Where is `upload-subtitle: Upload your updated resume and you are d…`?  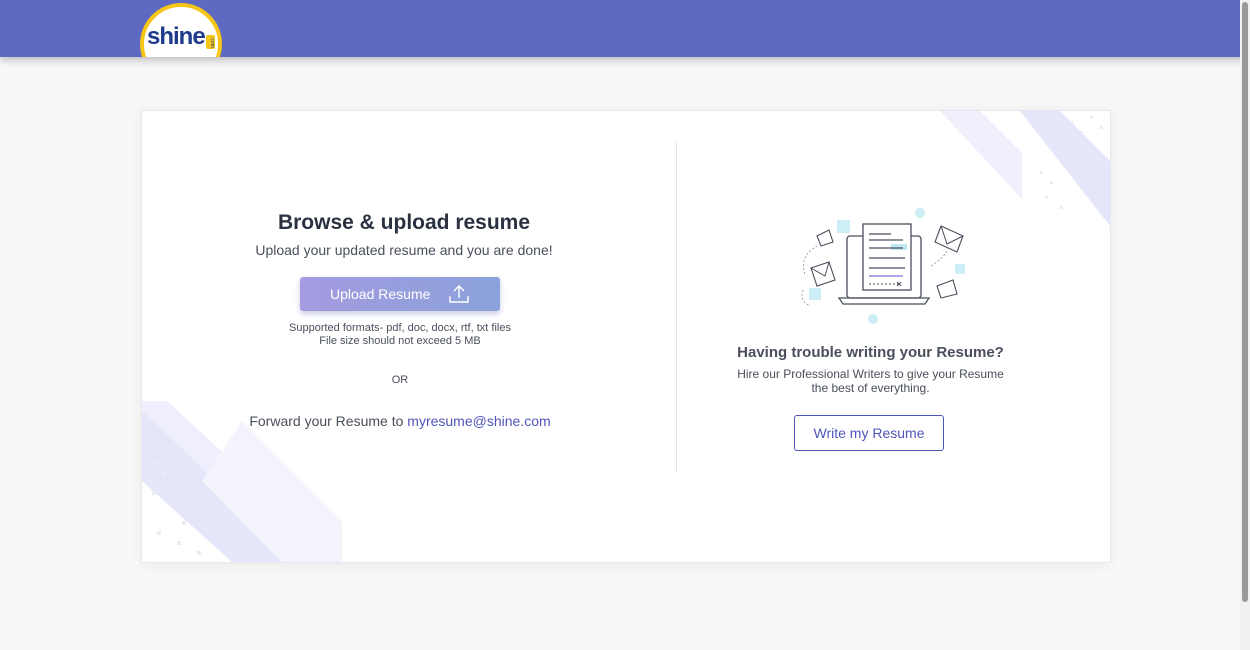
upload-subtitle: Upload your updated resume and you are d… is located at coordinates (404, 250).